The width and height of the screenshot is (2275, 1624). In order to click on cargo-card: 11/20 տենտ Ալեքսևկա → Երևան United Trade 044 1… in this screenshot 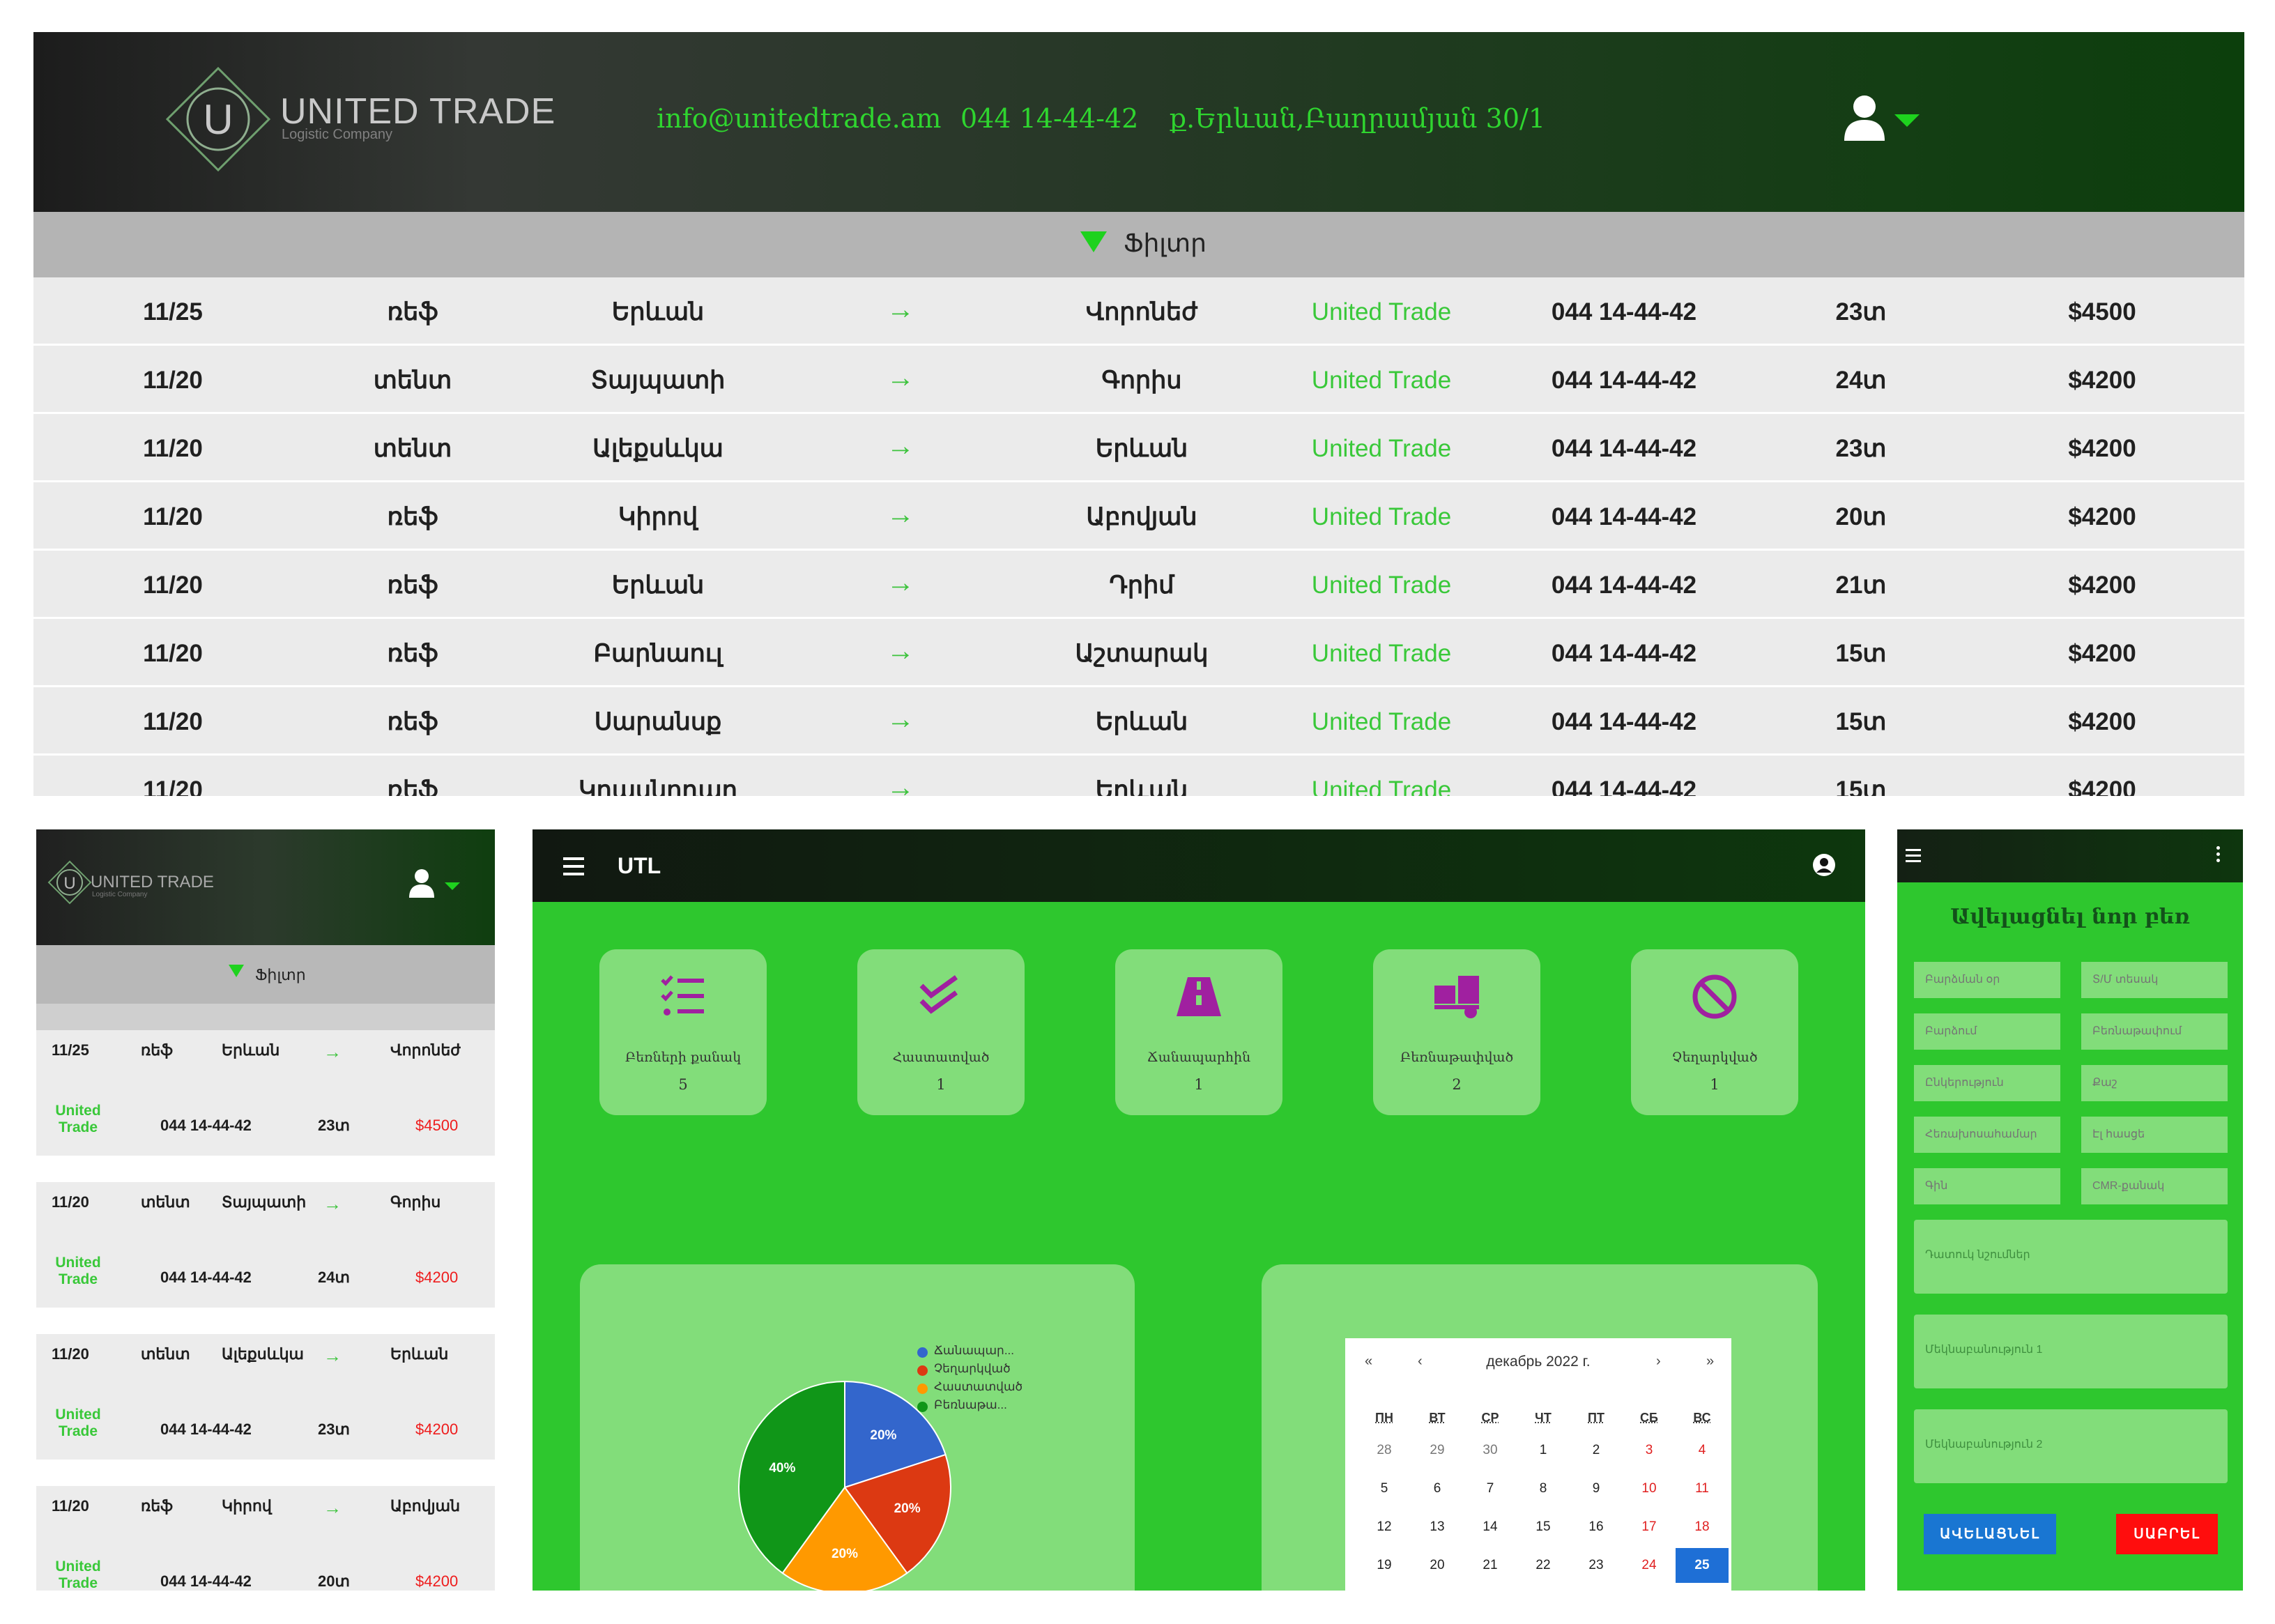, I will do `click(265, 1397)`.